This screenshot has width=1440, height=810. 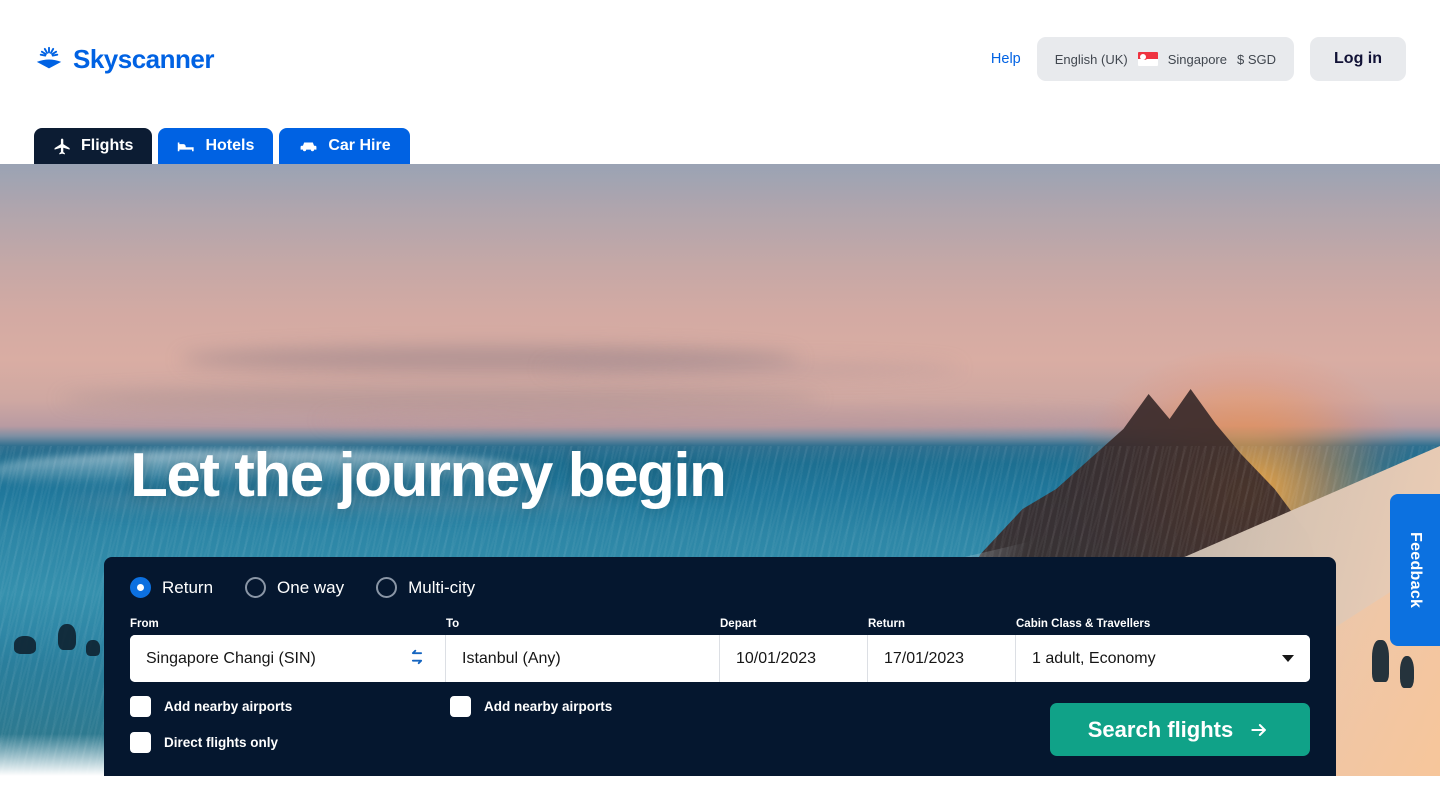 I want to click on skyscanner-sunburst-logo-icon, so click(x=49, y=57).